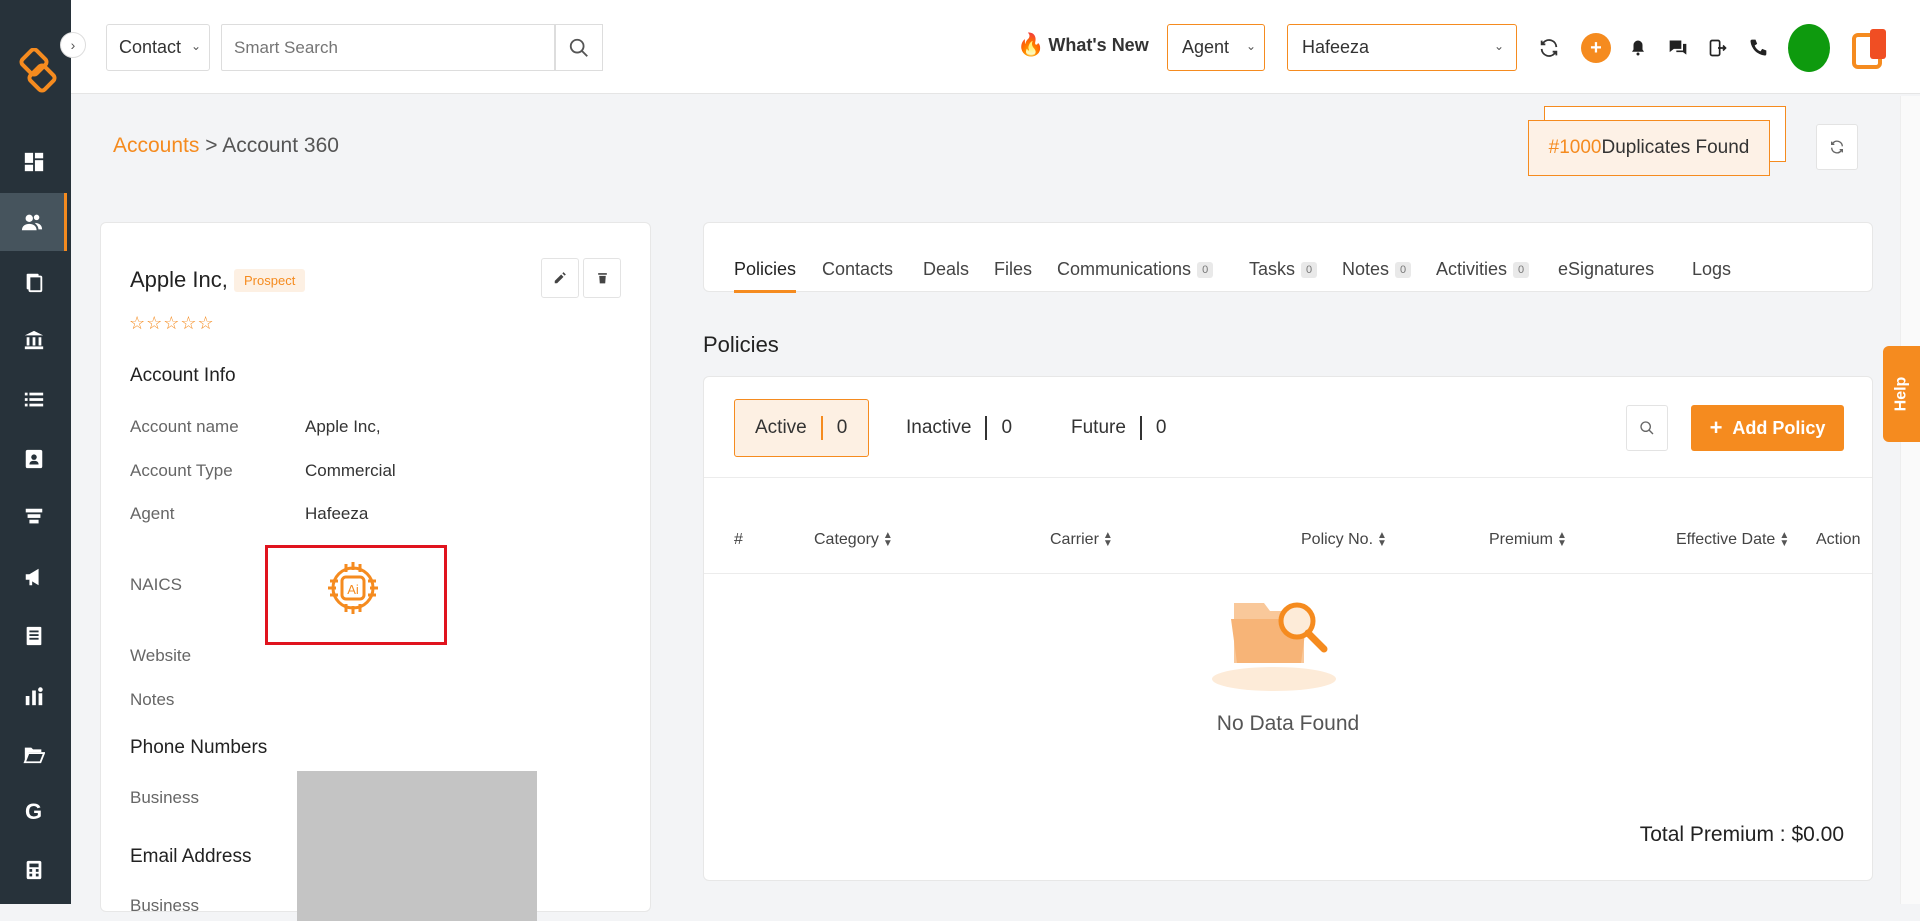  I want to click on agent-select: Agent ⌄, so click(1216, 47).